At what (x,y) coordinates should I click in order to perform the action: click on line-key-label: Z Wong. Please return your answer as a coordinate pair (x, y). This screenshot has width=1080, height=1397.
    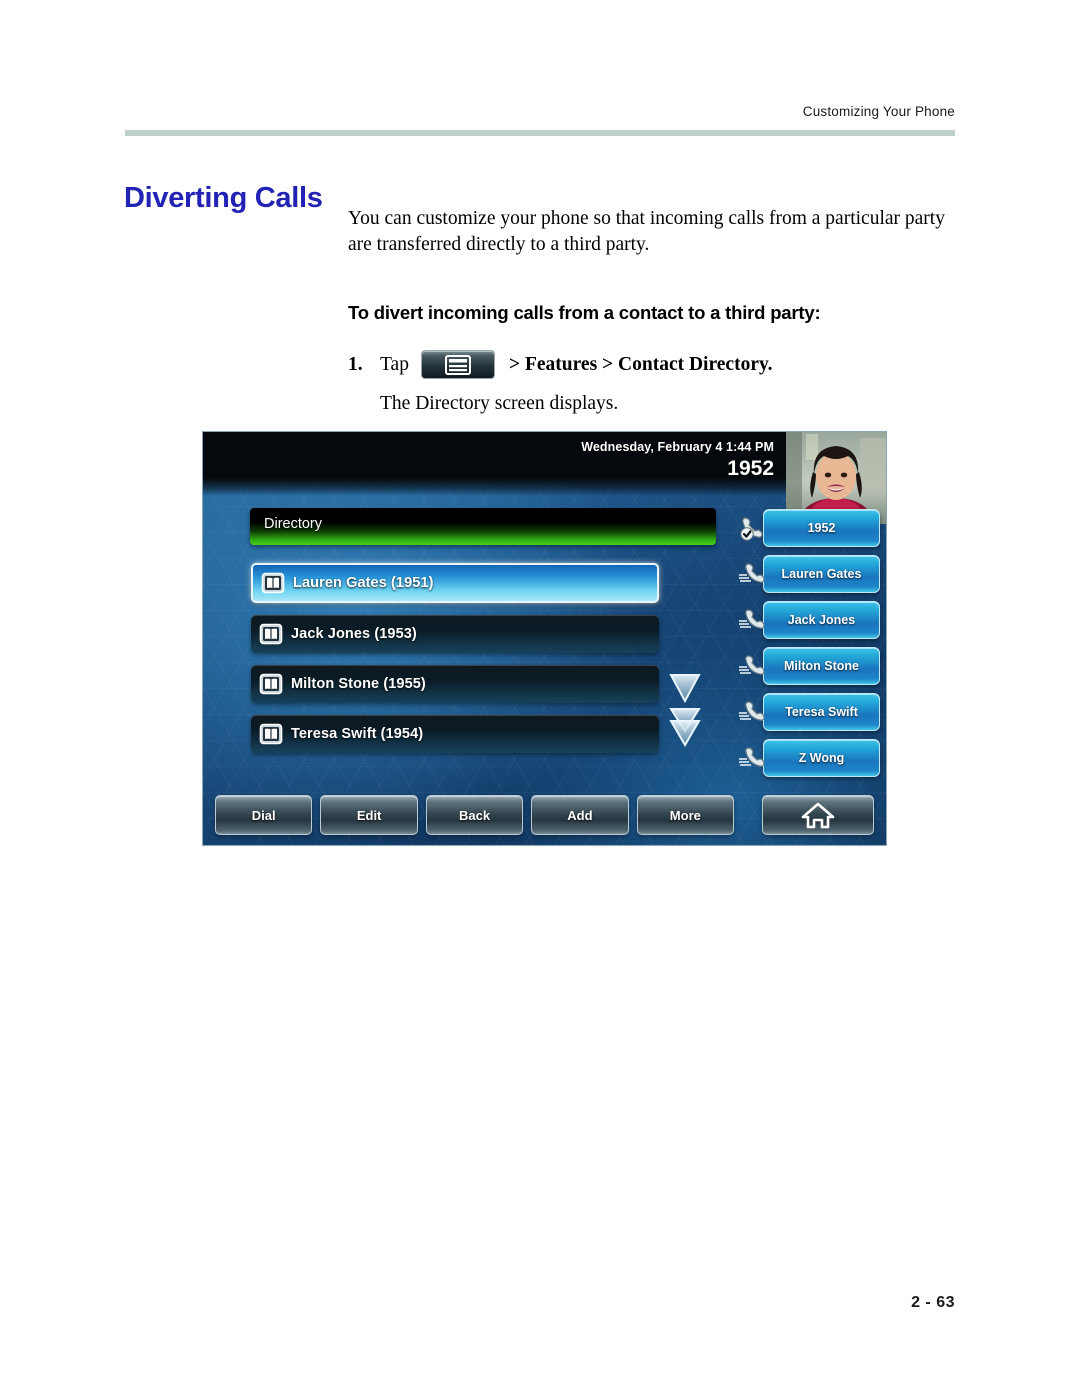
    Looking at the image, I should click on (821, 758).